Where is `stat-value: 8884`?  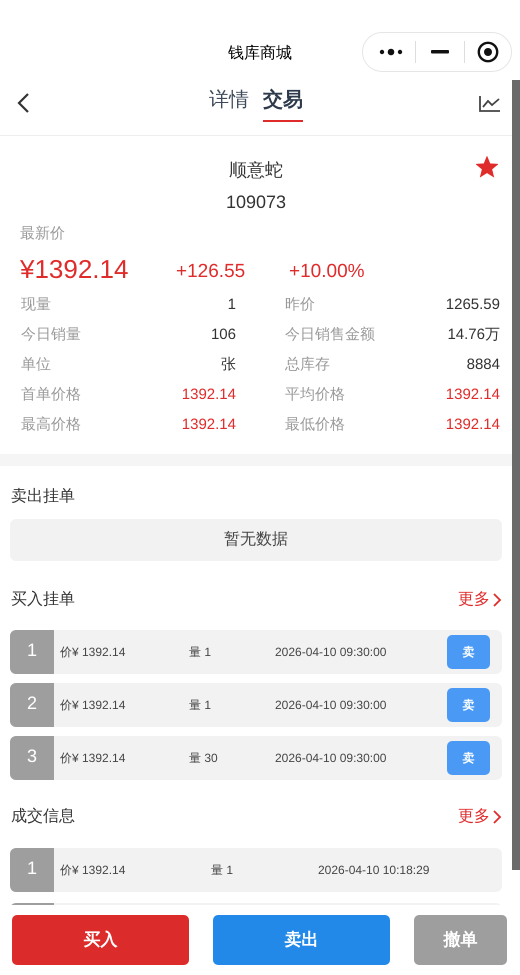 stat-value: 8884 is located at coordinates (483, 364).